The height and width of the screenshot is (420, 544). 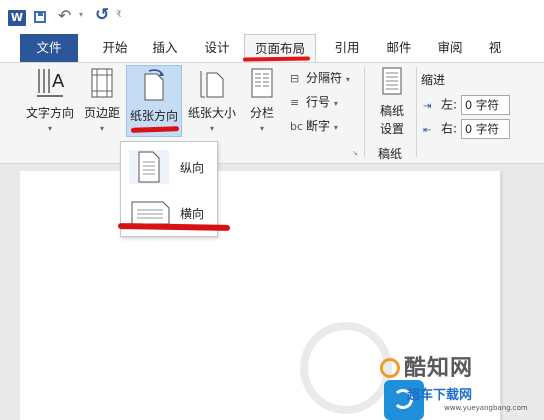 What do you see at coordinates (101, 113) in the screenshot?
I see `margins-label: 页边距` at bounding box center [101, 113].